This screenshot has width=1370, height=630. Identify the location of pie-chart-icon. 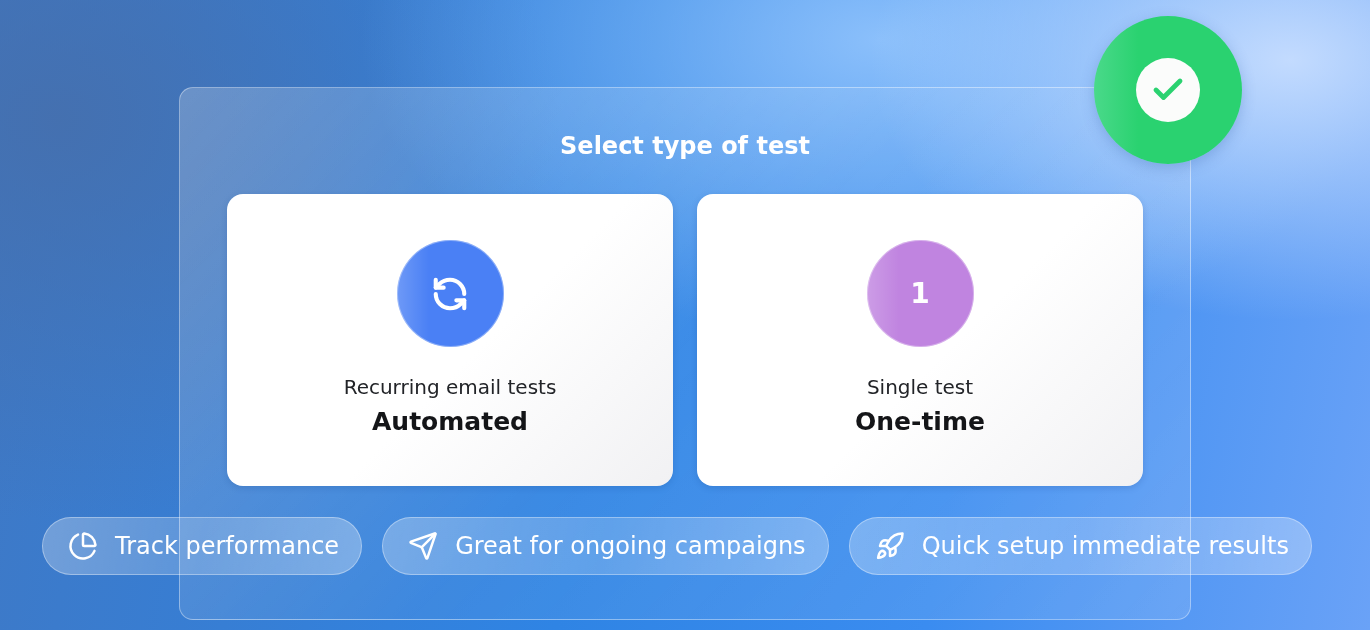
(83, 546).